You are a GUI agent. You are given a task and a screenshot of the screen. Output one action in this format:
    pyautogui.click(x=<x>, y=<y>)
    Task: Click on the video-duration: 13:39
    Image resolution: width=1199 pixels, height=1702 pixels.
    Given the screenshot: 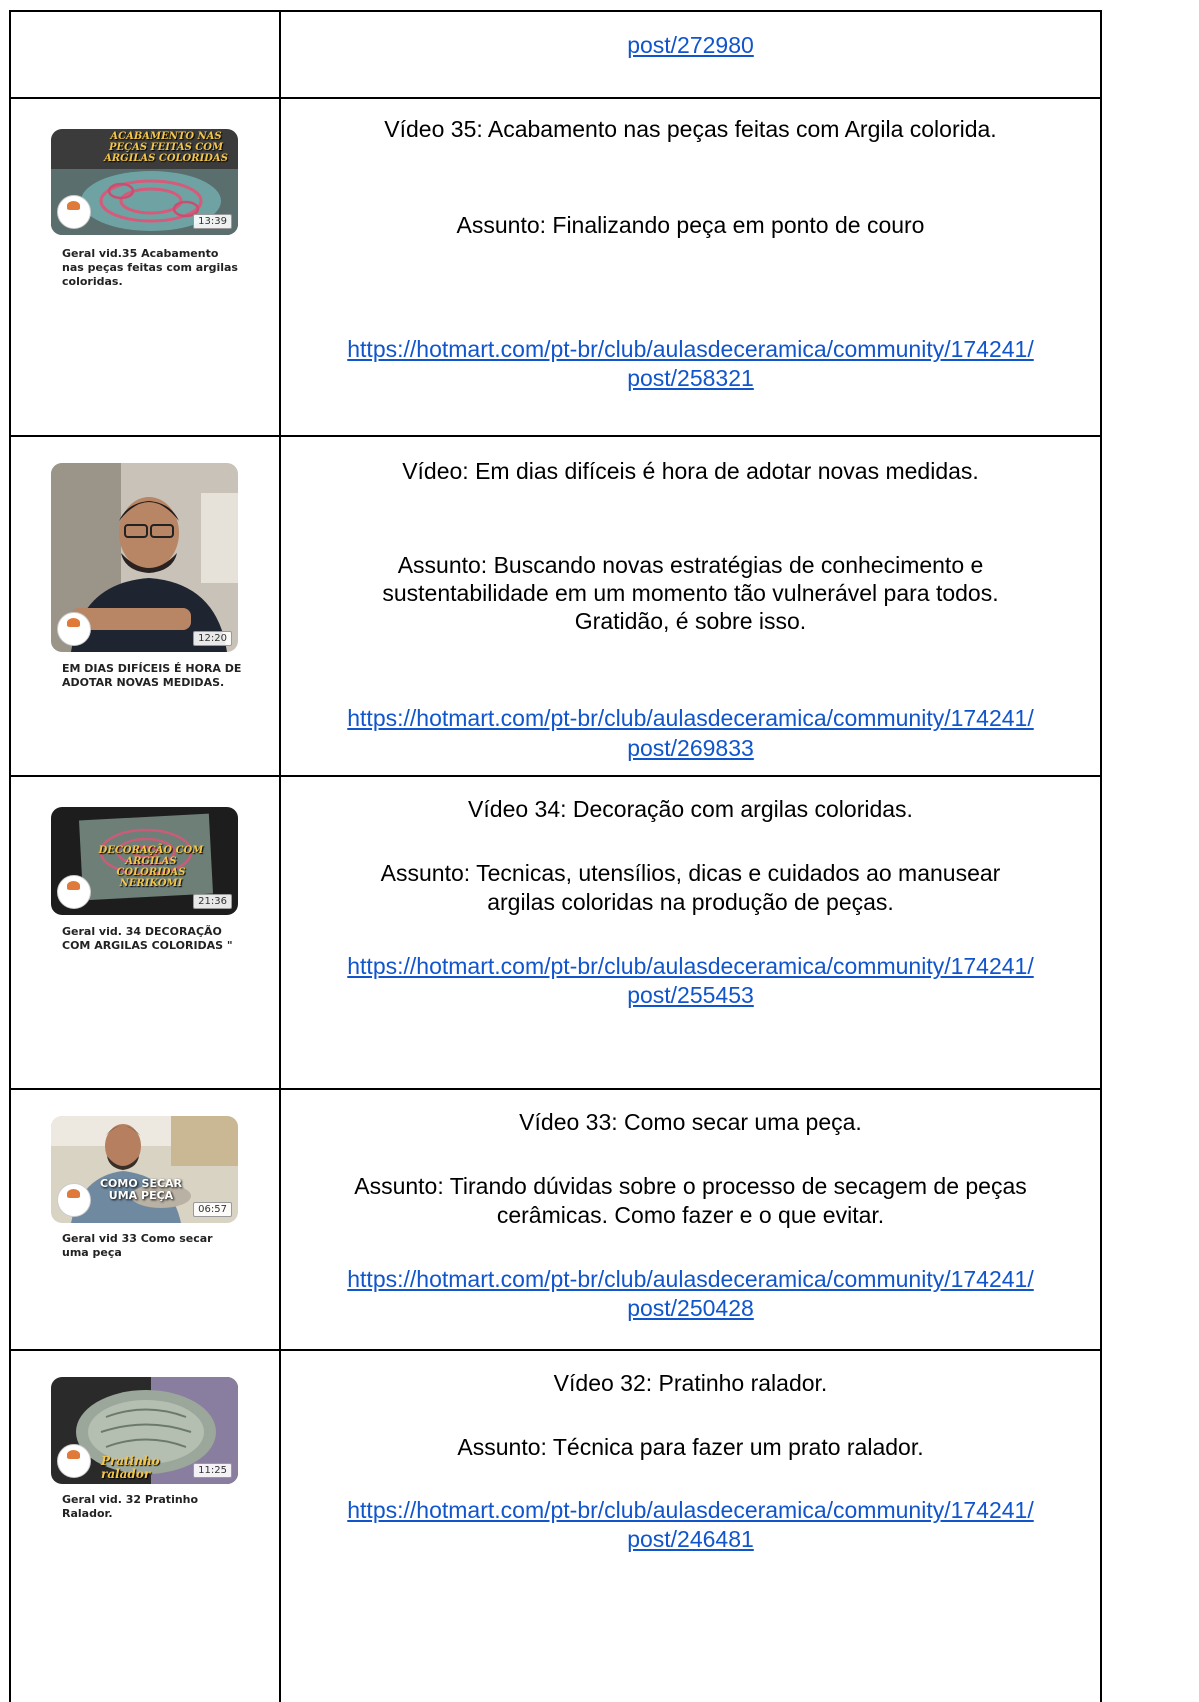 What is the action you would take?
    pyautogui.click(x=212, y=221)
    